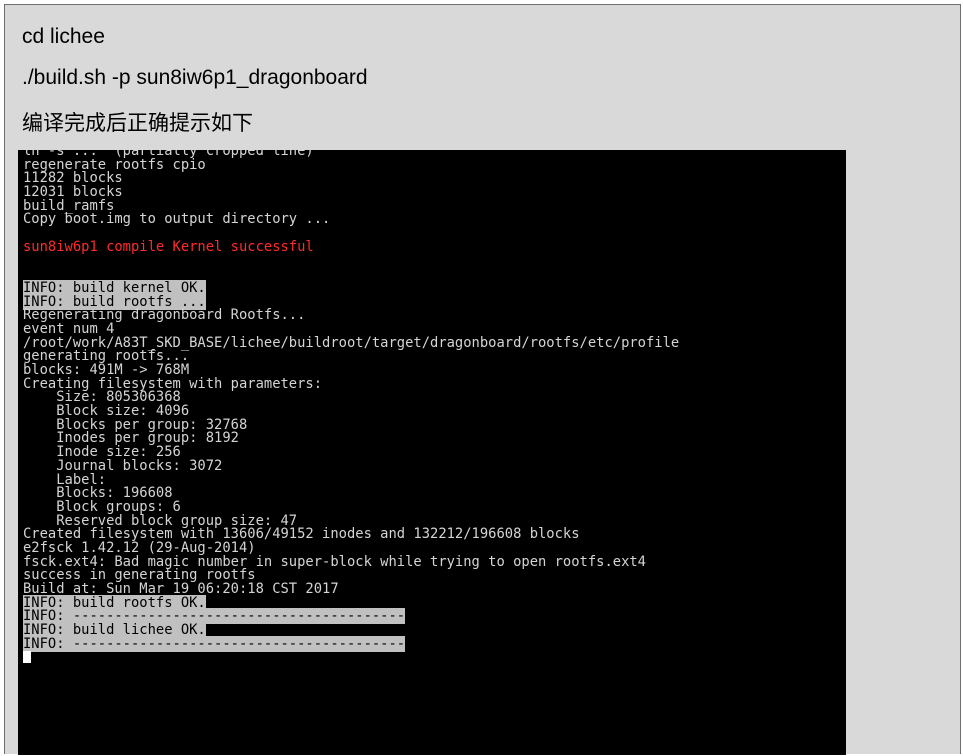 This screenshot has height=756, width=963. I want to click on terminal-line, so click(351, 658).